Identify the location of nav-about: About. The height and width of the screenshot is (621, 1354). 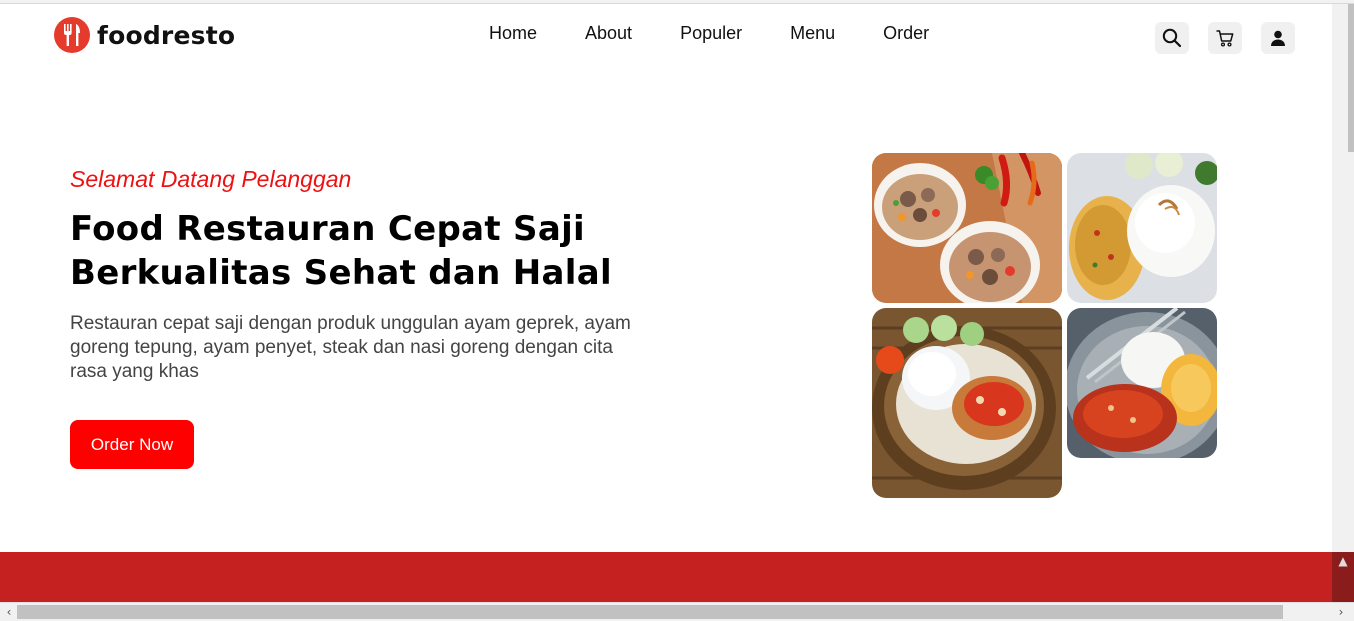
(608, 33).